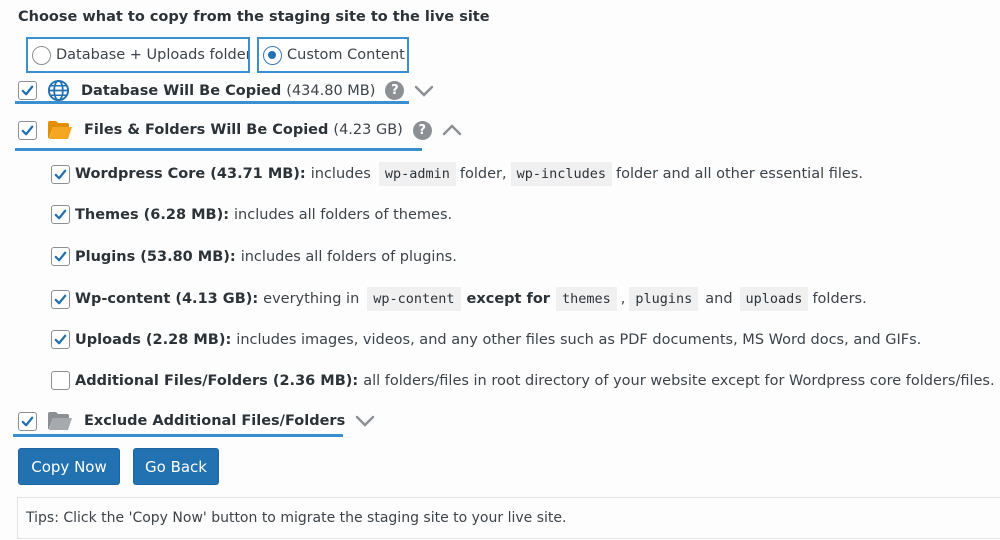 The width and height of the screenshot is (1000, 540). Describe the element at coordinates (739, 174) in the screenshot. I see `item-text: folder and all other essential files.` at that location.